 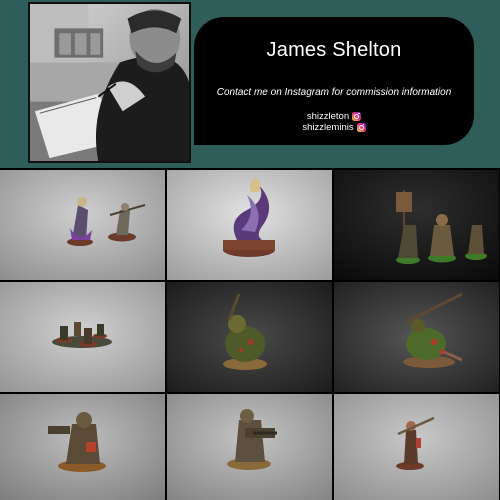 I want to click on instagram-handles: shizzleton shizzleminis, so click(x=334, y=122).